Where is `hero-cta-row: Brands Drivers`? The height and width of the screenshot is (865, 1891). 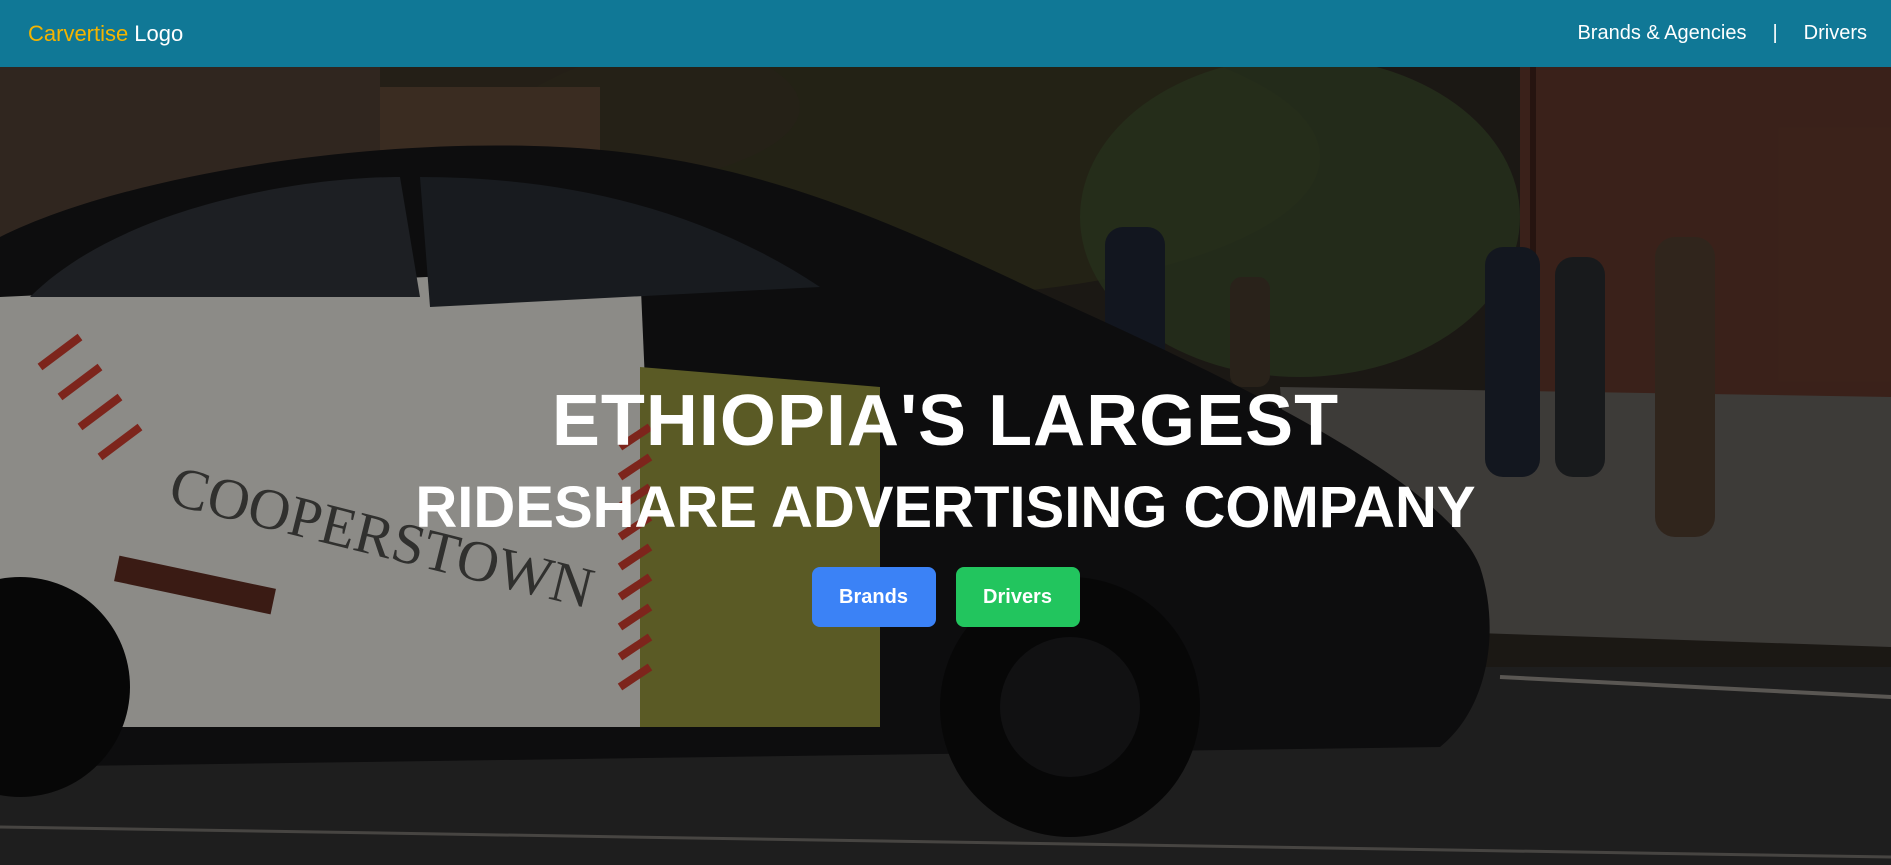
hero-cta-row: Brands Drivers is located at coordinates (945, 597).